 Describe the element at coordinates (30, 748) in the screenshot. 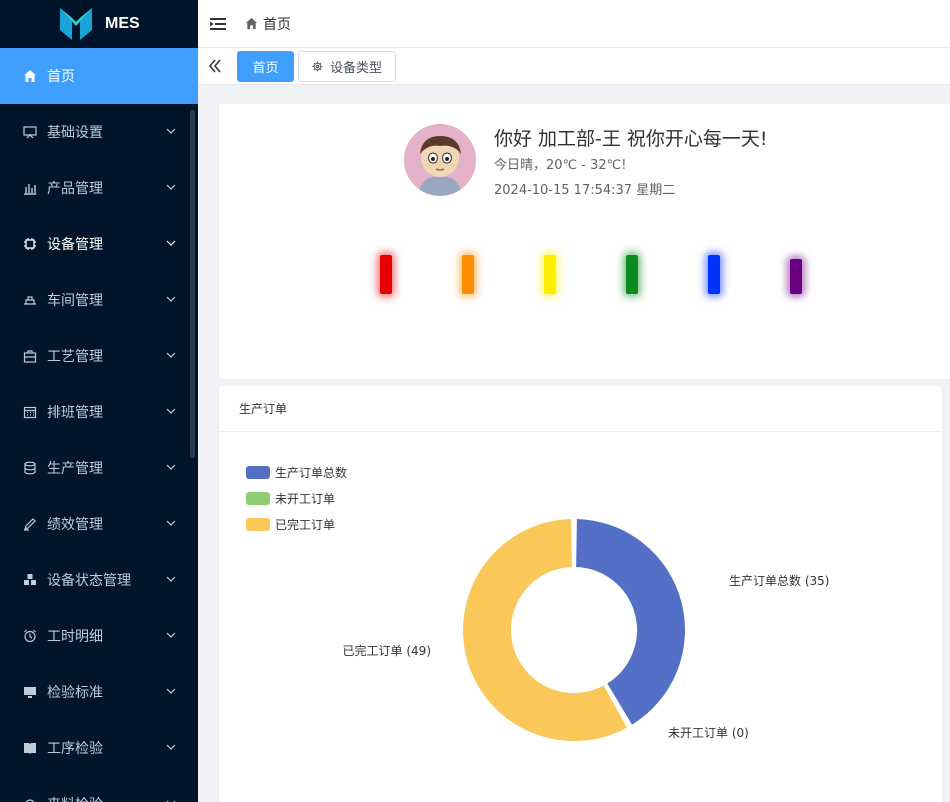

I see `book-icon` at that location.